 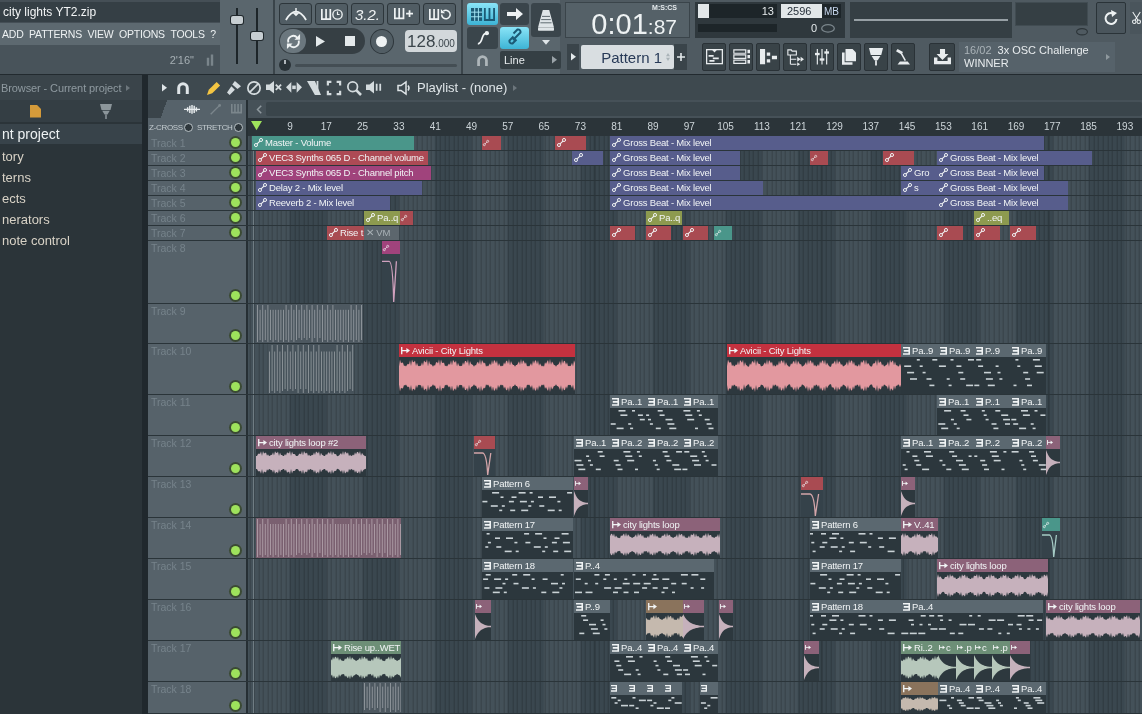 What do you see at coordinates (71, 240) in the screenshot?
I see `browser-item: note control` at bounding box center [71, 240].